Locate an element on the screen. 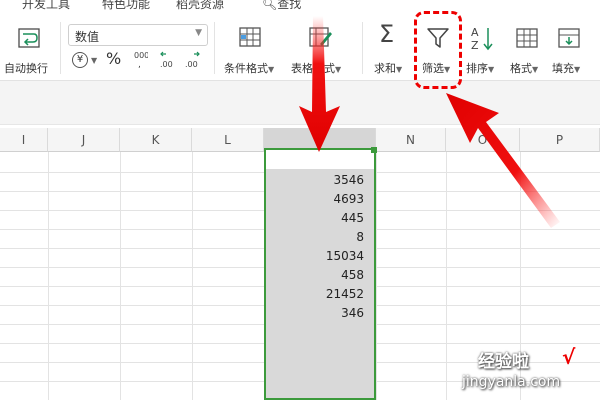 This screenshot has width=600, height=400. thousands-separator-icon: 000 , is located at coordinates (141, 60).